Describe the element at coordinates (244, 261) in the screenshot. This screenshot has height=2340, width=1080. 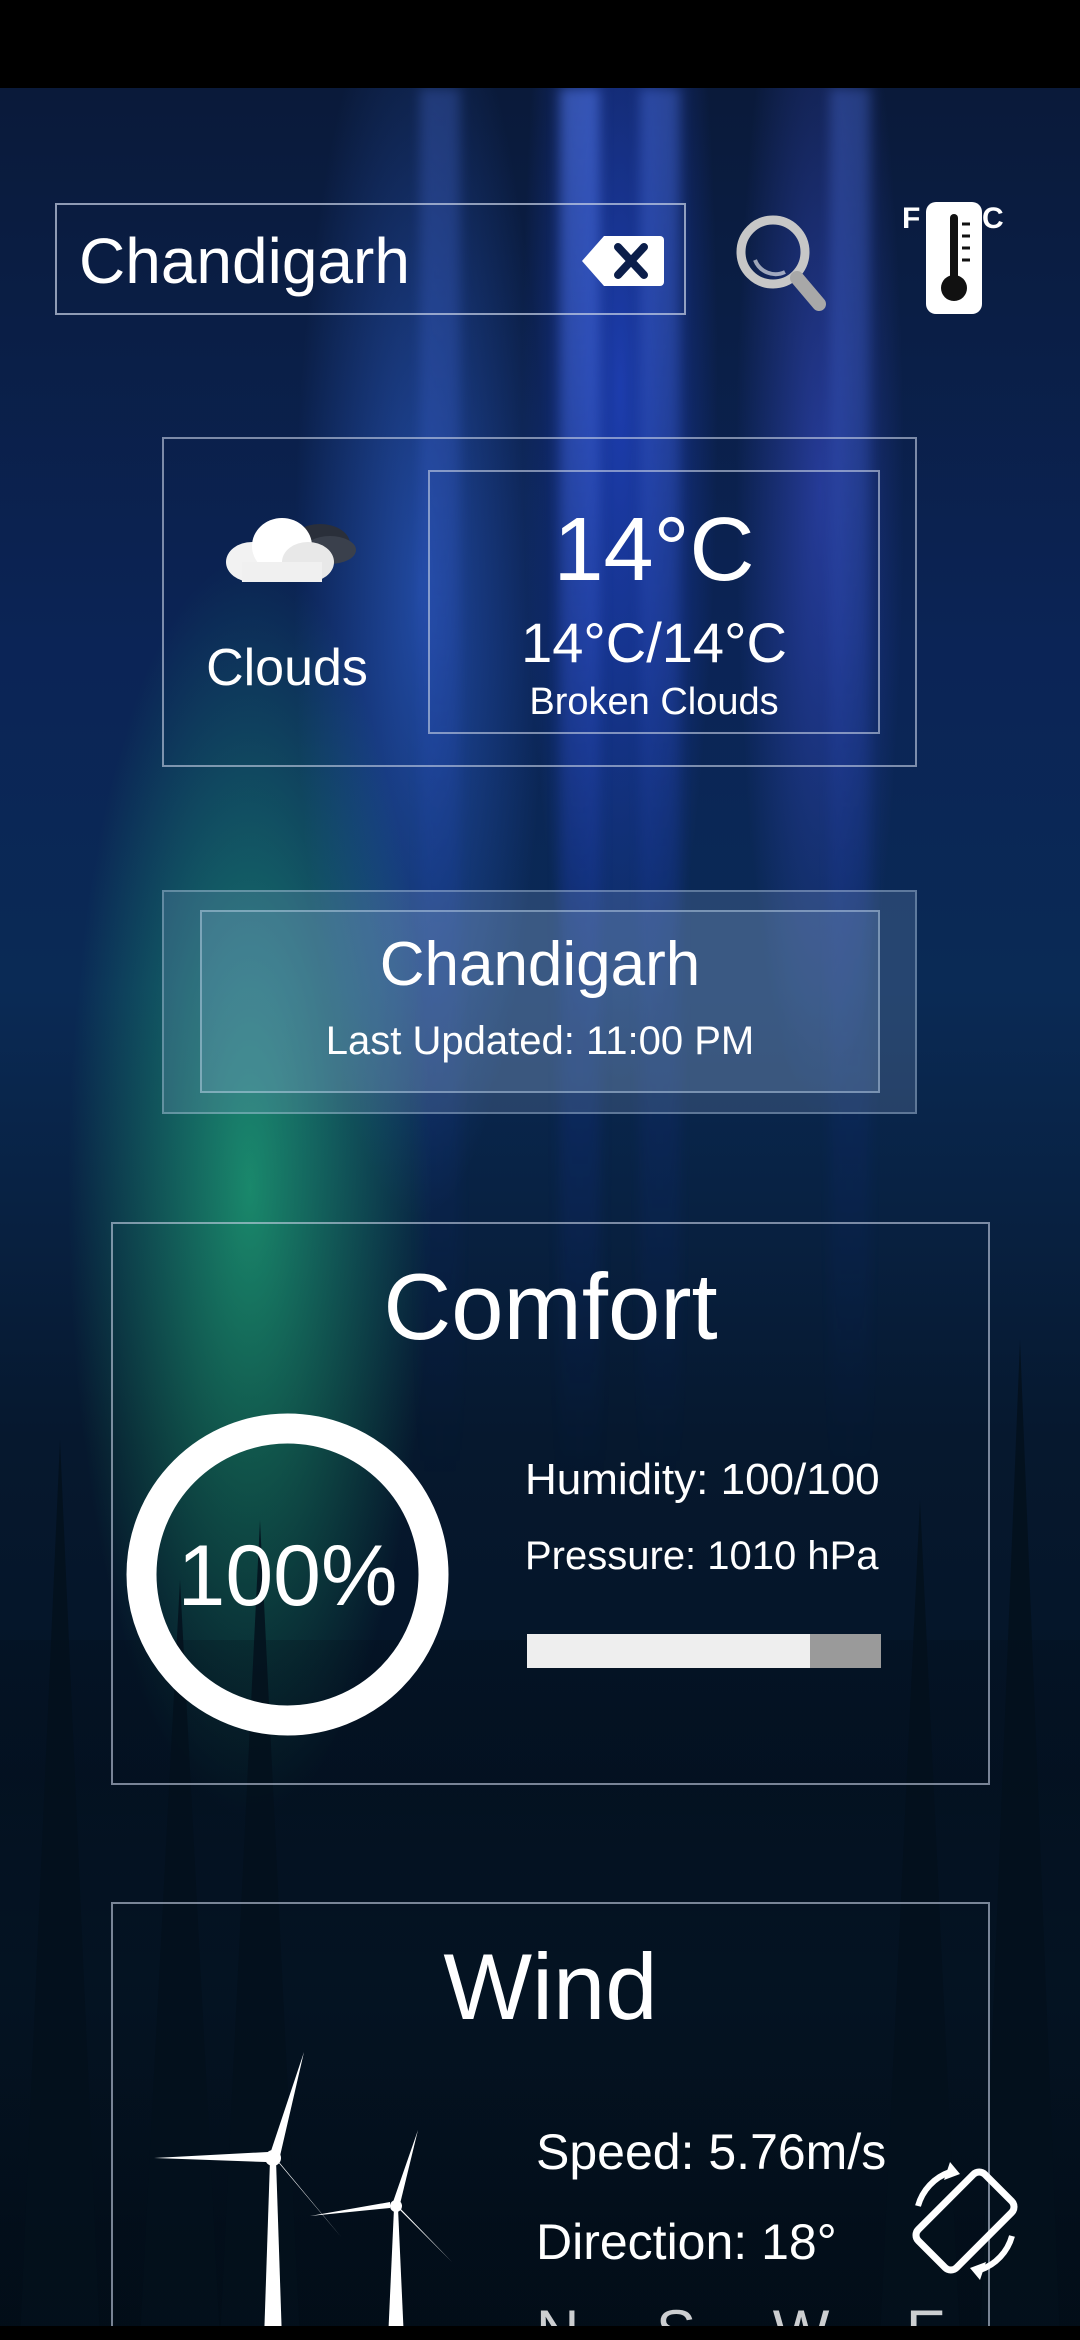
I see `search-input-value: Chandigarh` at that location.